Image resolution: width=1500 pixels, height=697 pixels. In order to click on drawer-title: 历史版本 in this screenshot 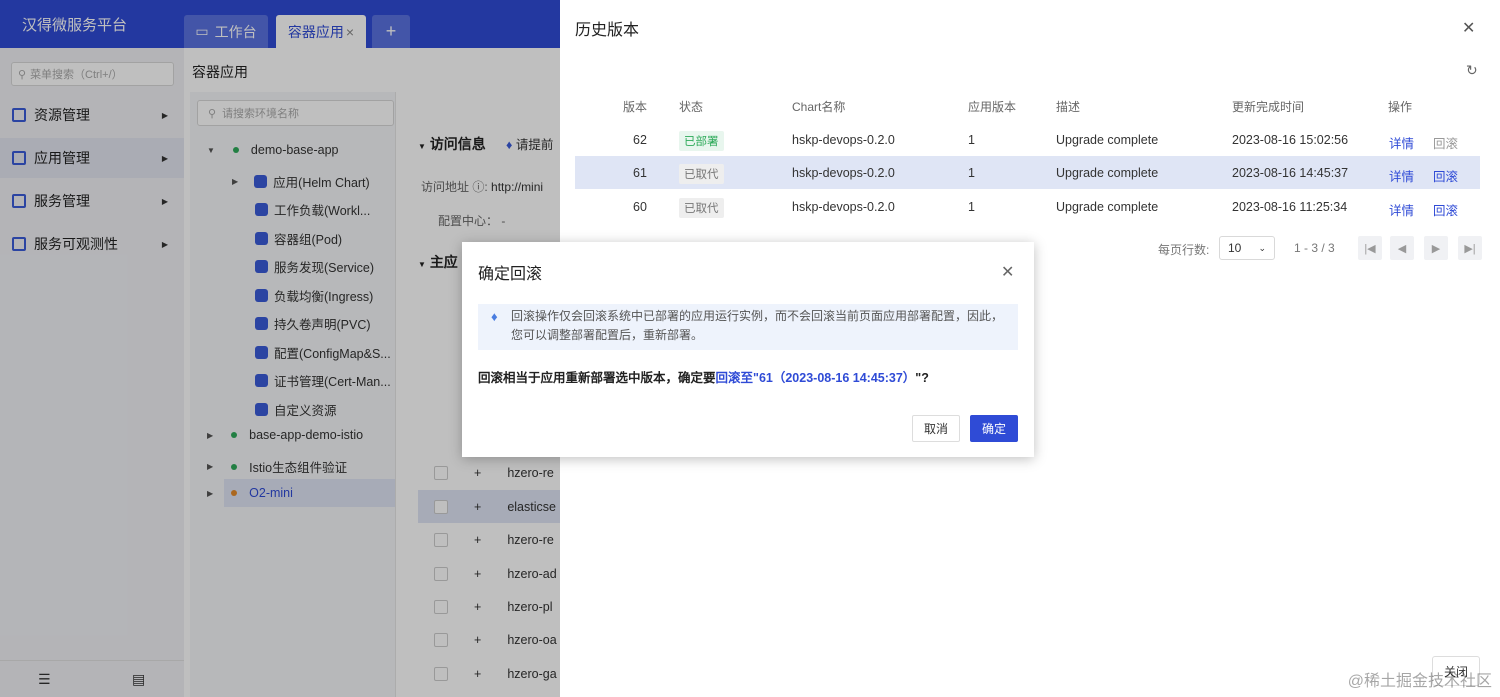, I will do `click(607, 30)`.